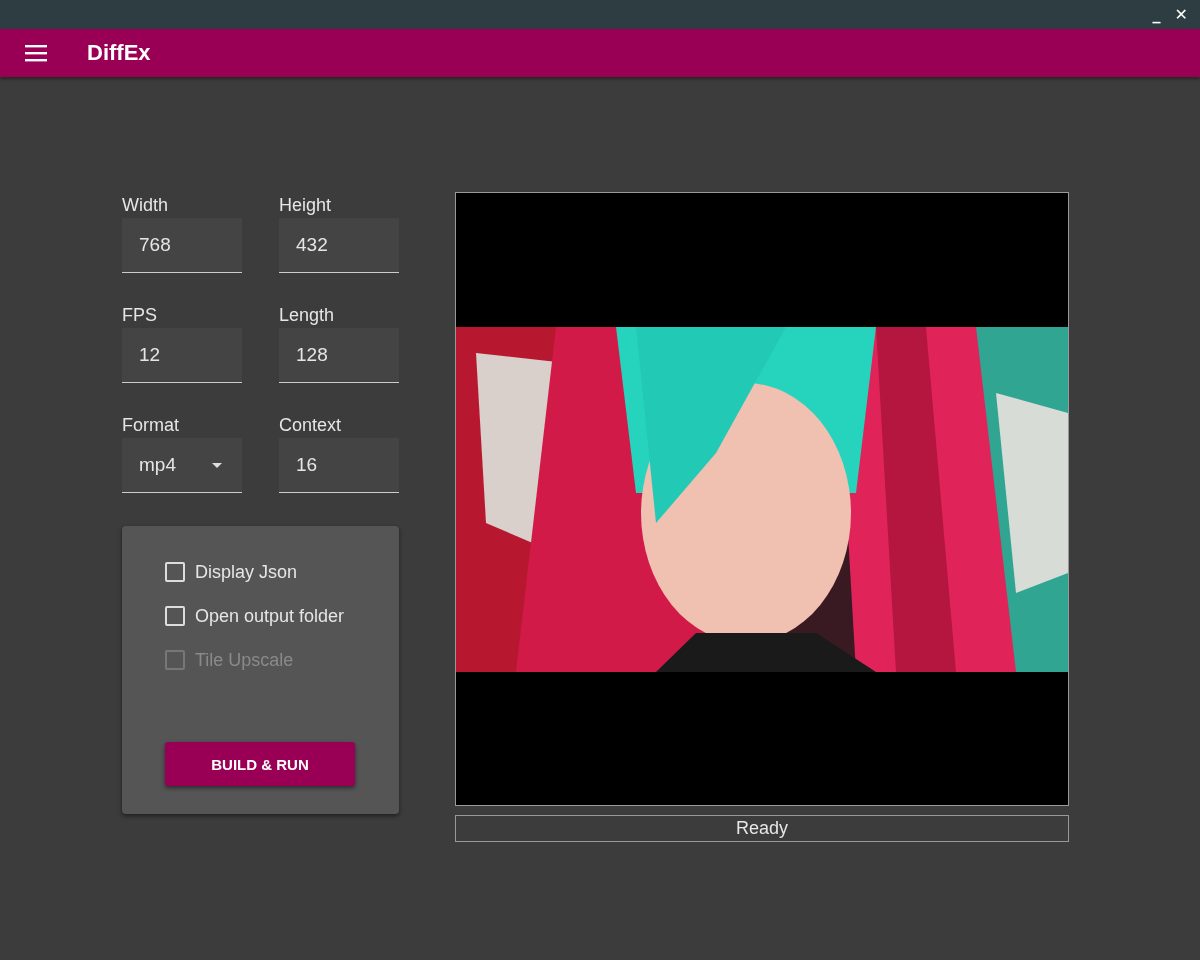  Describe the element at coordinates (306, 205) in the screenshot. I see `field-label: Height` at that location.